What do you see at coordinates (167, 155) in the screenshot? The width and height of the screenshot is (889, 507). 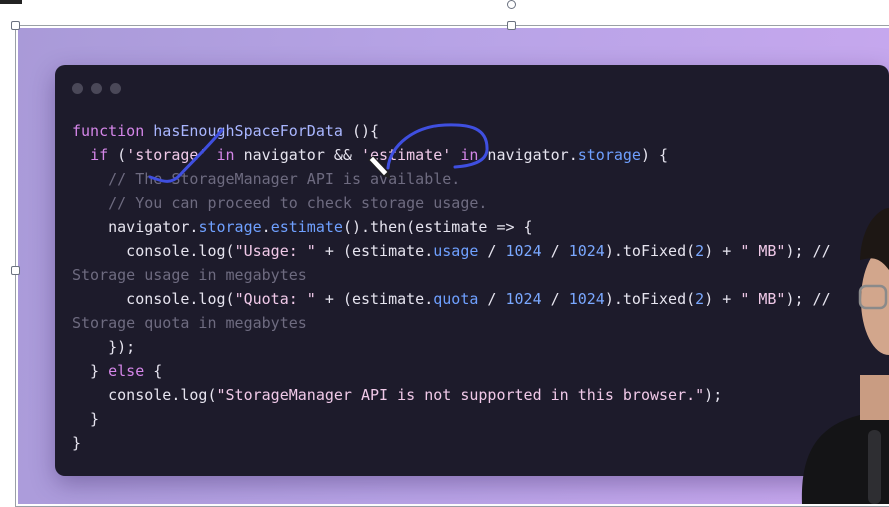 I see `code-token: 'storage'` at bounding box center [167, 155].